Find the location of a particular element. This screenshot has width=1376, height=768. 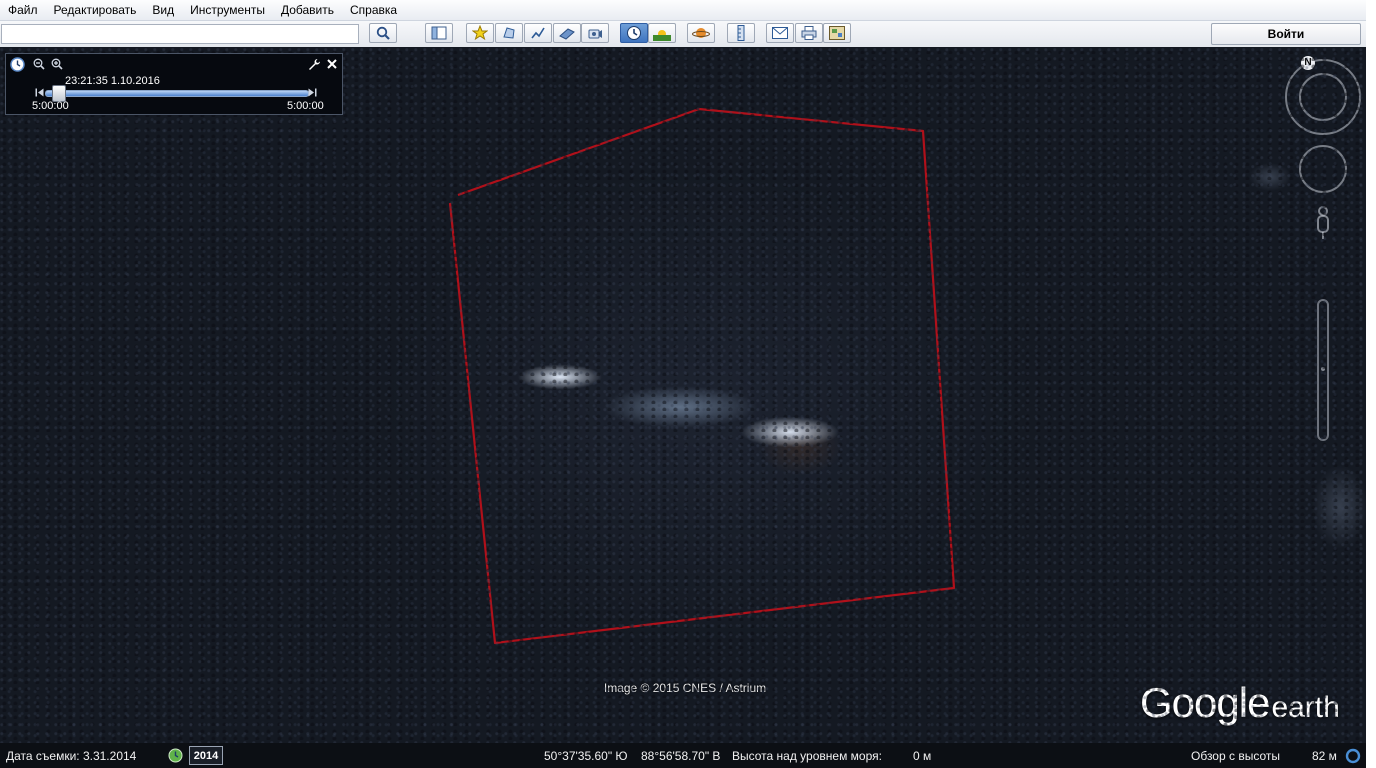

streaming-progress-icon is located at coordinates (1353, 756).